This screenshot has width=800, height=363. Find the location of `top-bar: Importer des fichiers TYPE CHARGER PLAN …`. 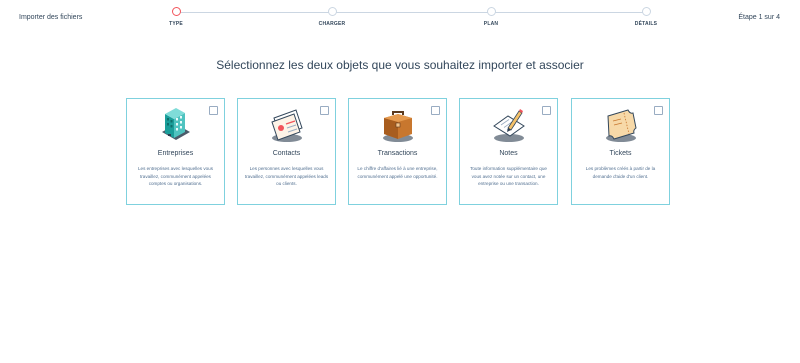

top-bar: Importer des fichiers TYPE CHARGER PLAN … is located at coordinates (400, 20).